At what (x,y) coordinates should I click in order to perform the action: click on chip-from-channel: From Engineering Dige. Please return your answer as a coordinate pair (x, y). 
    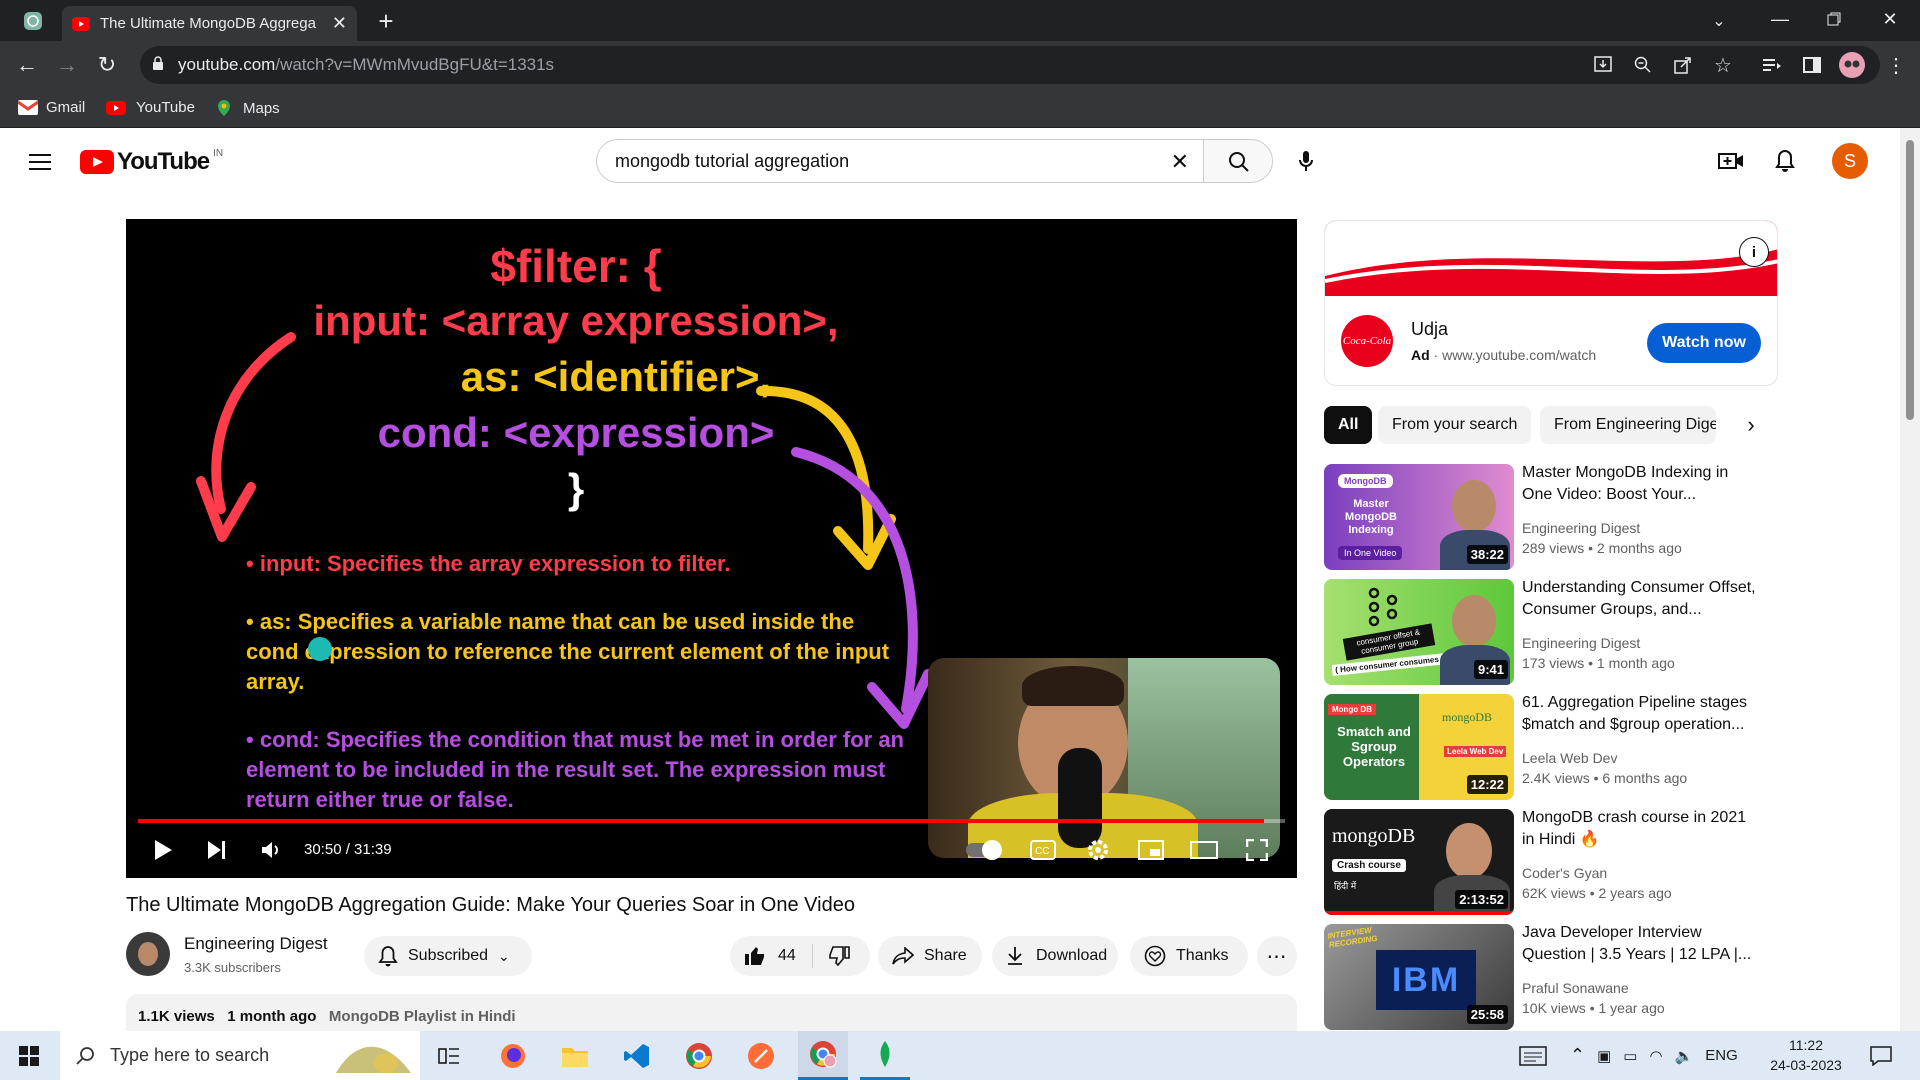
    Looking at the image, I should click on (1628, 425).